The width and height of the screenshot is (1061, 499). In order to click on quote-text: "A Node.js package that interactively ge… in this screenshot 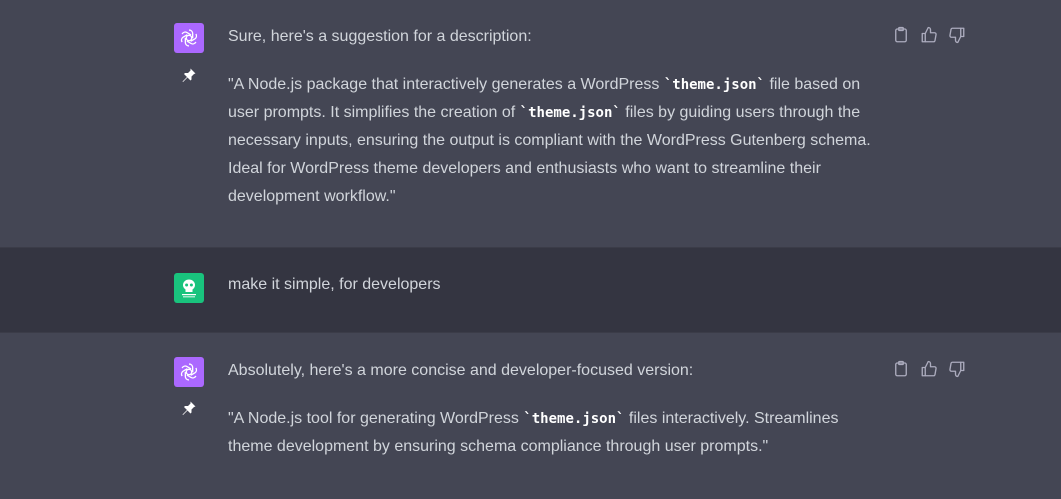, I will do `click(446, 84)`.